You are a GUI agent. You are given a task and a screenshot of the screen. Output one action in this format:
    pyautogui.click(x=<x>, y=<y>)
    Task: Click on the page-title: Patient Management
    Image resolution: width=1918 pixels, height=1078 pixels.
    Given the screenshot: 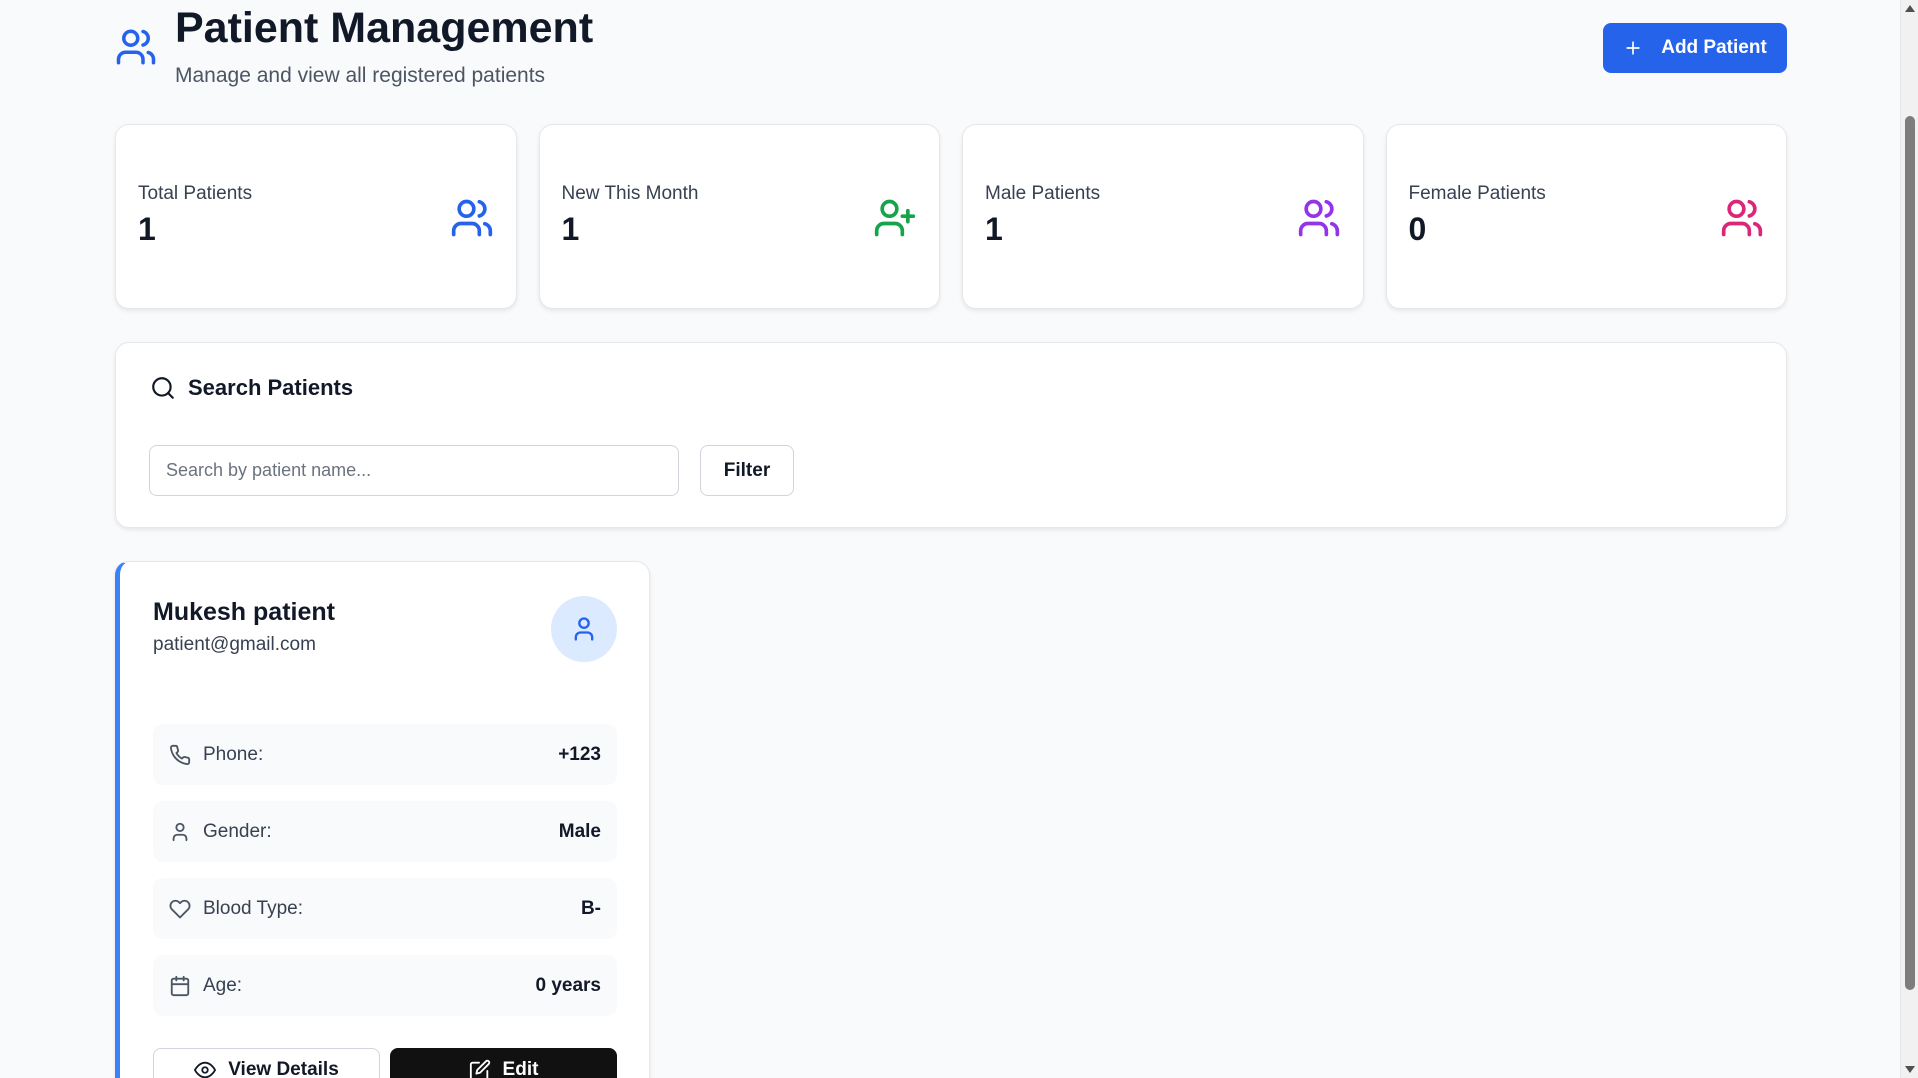 What is the action you would take?
    pyautogui.click(x=384, y=28)
    